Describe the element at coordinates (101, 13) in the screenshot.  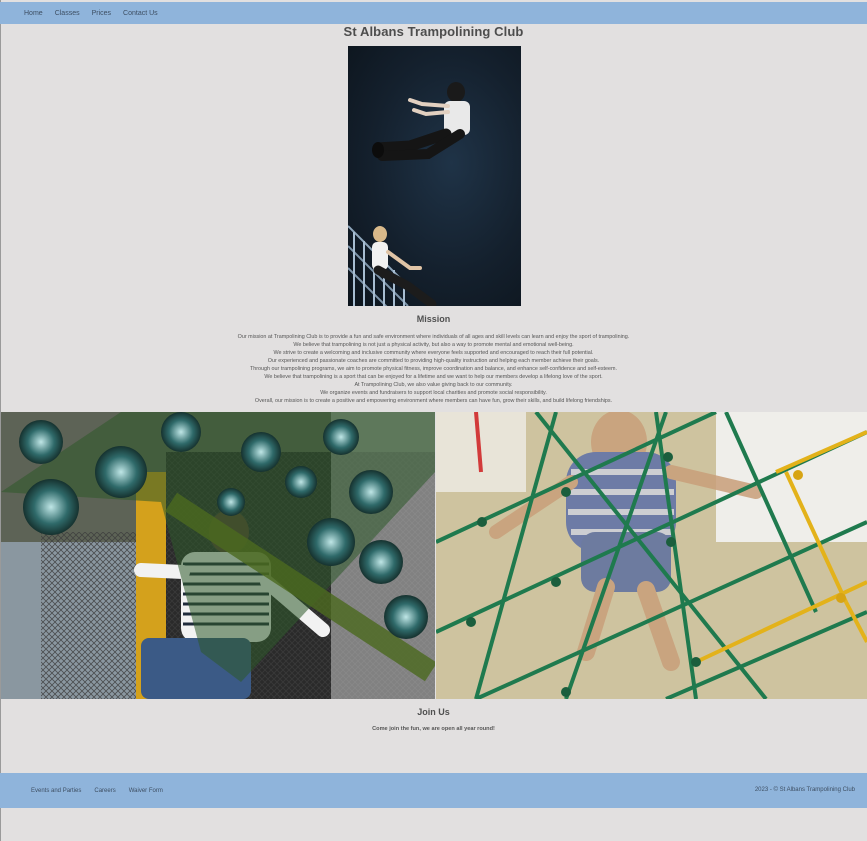
I see `nav-prices-link: Prices` at that location.